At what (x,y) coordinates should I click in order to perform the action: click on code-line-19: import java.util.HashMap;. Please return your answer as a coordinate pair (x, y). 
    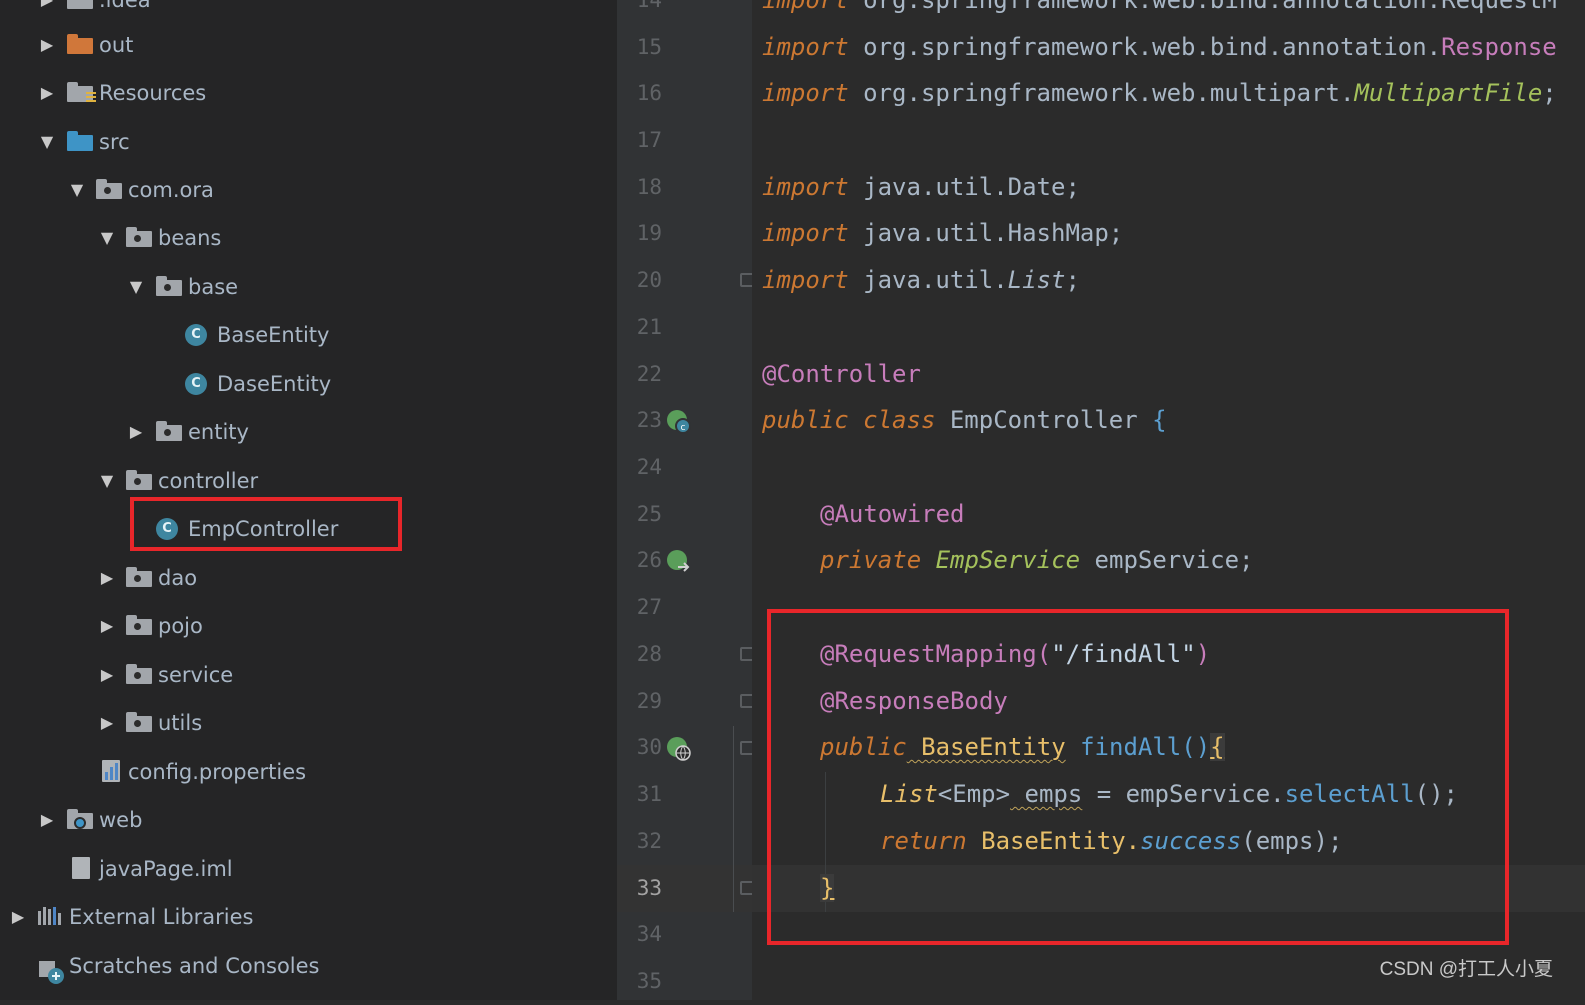
    Looking at the image, I should click on (942, 233).